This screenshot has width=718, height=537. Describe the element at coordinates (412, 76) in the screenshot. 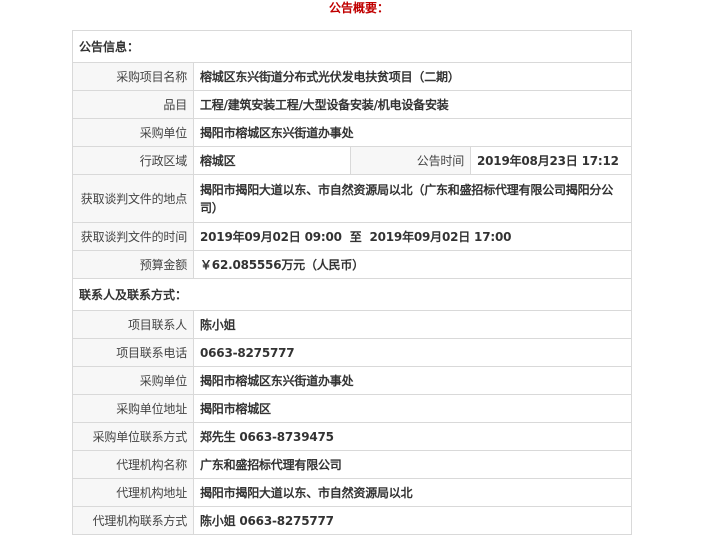

I see `project-name-value: 榕城区东兴街道分布式光伏发电扶贫项目（二期）` at that location.